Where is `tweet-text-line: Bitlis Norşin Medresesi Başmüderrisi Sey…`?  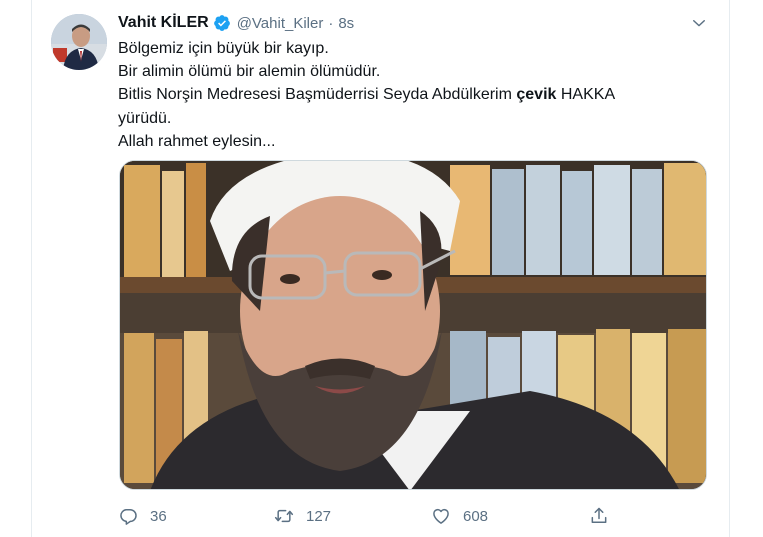
tweet-text-line: Bitlis Norşin Medresesi Başmüderrisi Sey… is located at coordinates (413, 94).